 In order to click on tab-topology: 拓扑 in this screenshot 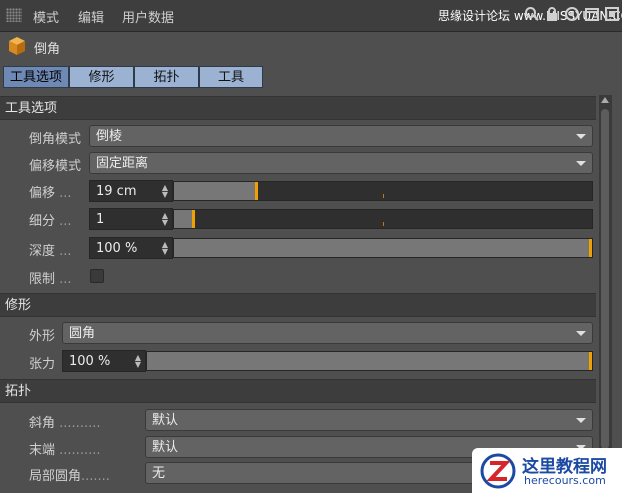, I will do `click(166, 77)`.